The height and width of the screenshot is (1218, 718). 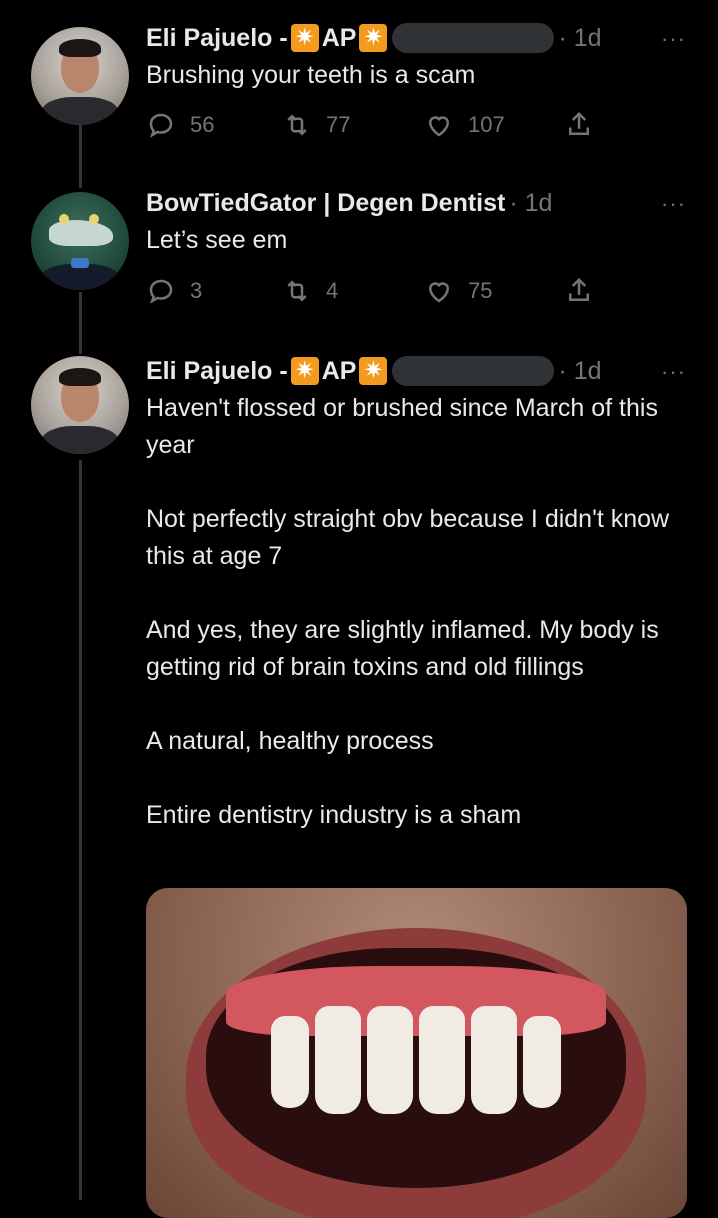 What do you see at coordinates (338, 124) in the screenshot?
I see `retweet-count: 77` at bounding box center [338, 124].